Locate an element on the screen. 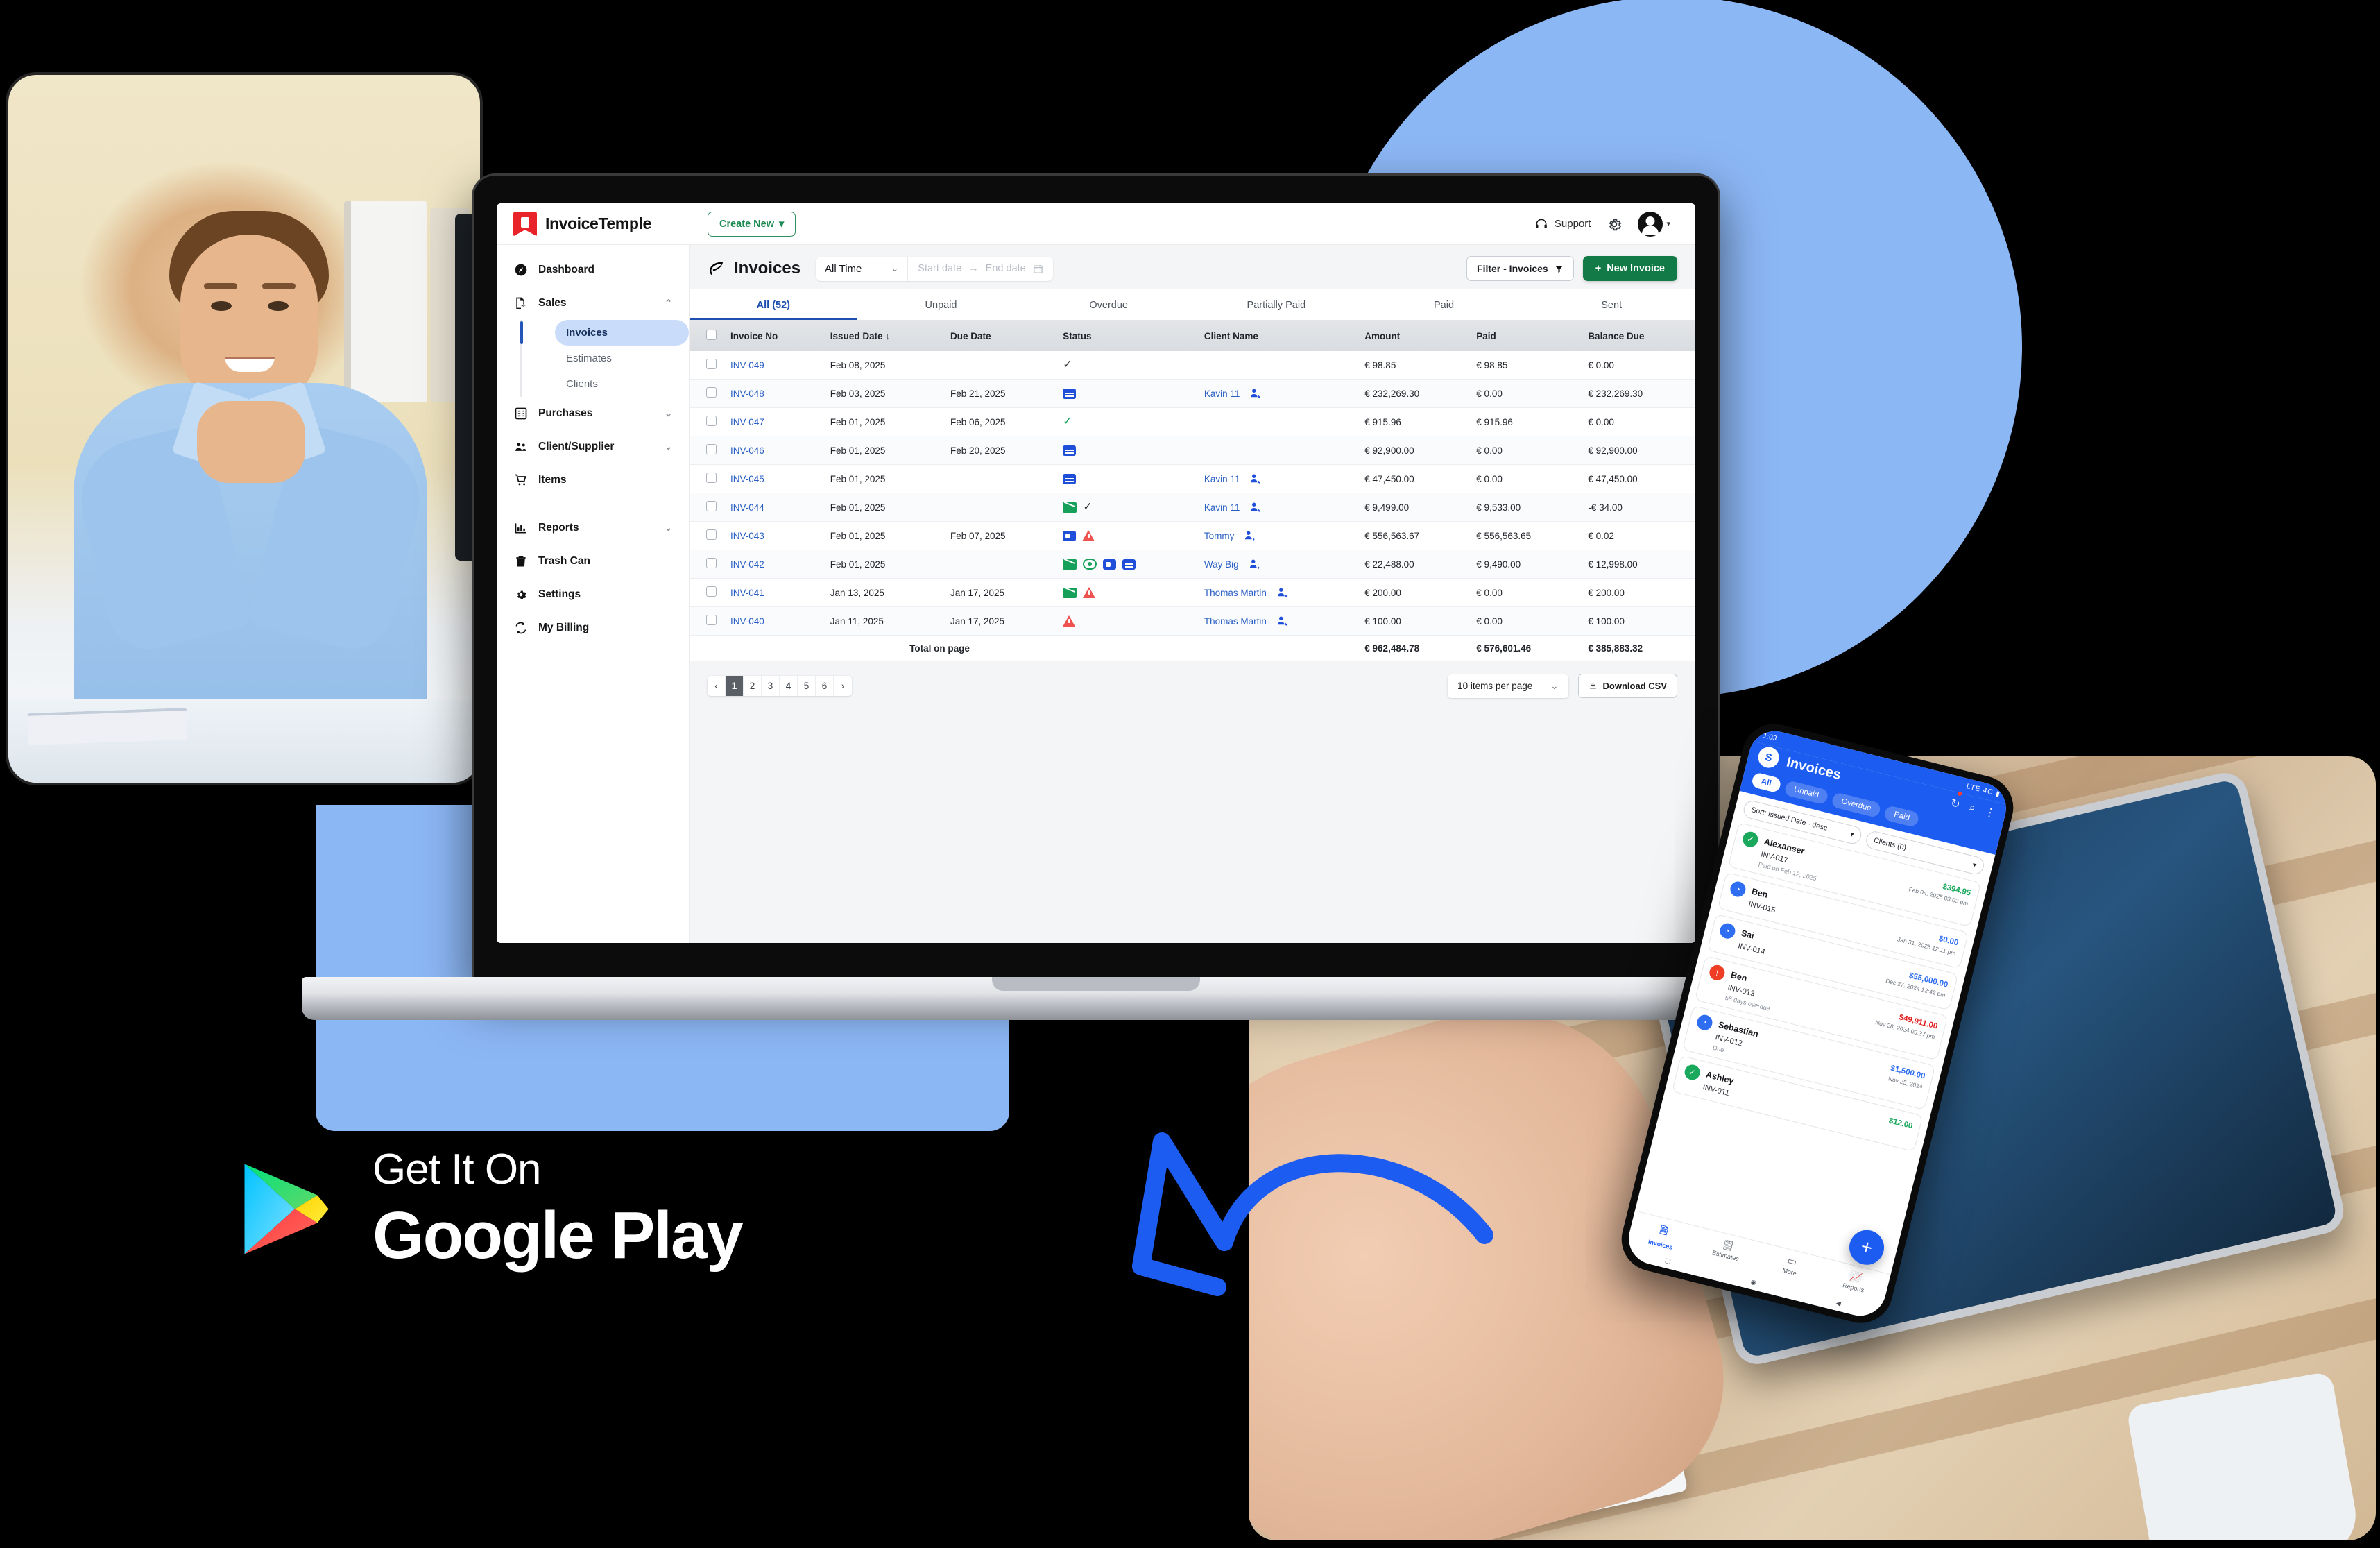  select-all-checkbox is located at coordinates (711, 335).